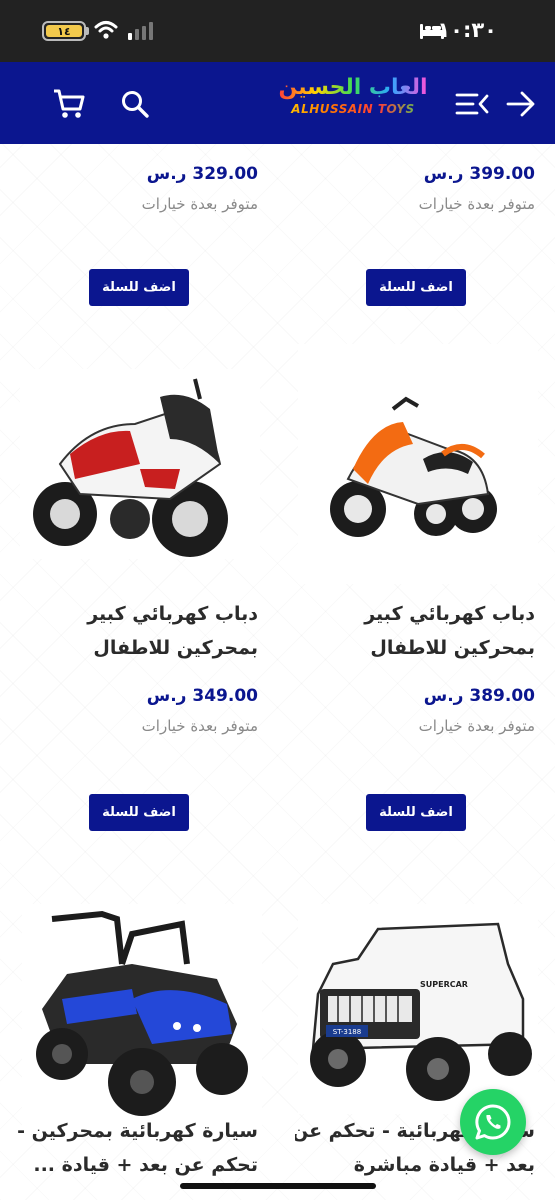 The width and height of the screenshot is (555, 1200). Describe the element at coordinates (479, 174) in the screenshot. I see `product-price: 399.00 ر.س` at that location.